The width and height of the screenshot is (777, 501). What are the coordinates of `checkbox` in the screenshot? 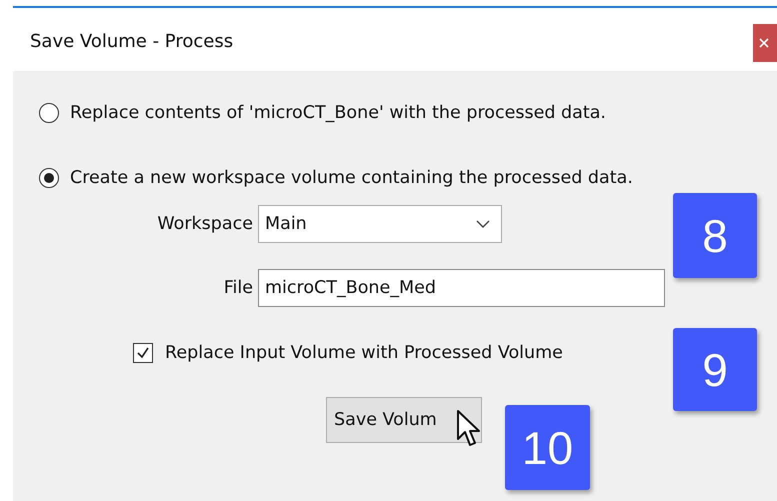 It's located at (143, 353).